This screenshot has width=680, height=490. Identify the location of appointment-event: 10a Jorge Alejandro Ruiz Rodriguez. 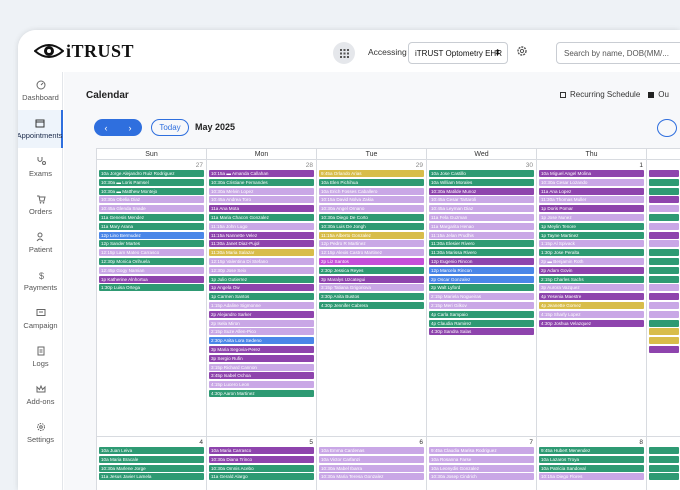
(151, 173).